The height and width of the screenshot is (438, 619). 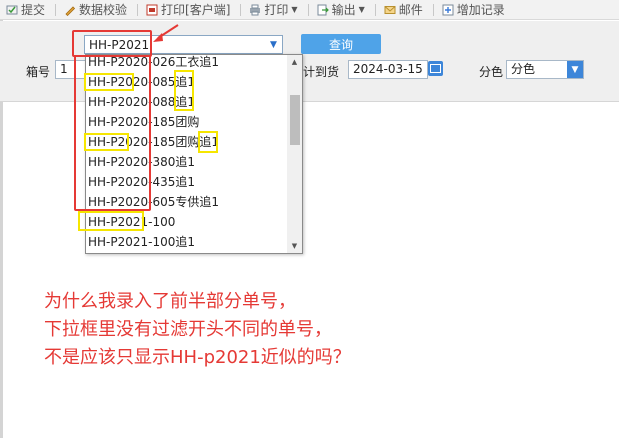 I want to click on toolbar-print-client: 打印[客户端], so click(x=188, y=9).